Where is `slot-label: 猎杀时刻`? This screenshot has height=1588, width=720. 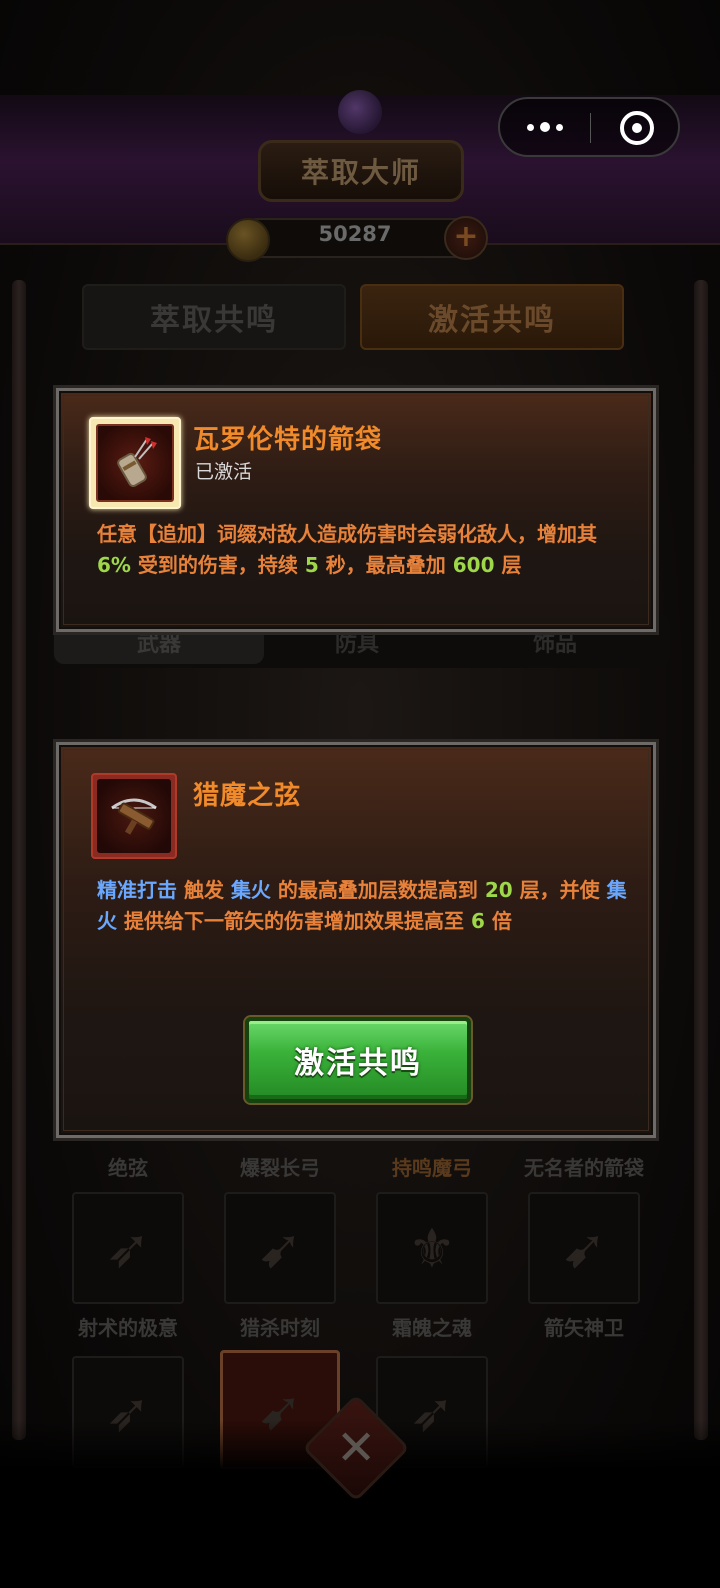
slot-label: 猎杀时刻 is located at coordinates (280, 1328).